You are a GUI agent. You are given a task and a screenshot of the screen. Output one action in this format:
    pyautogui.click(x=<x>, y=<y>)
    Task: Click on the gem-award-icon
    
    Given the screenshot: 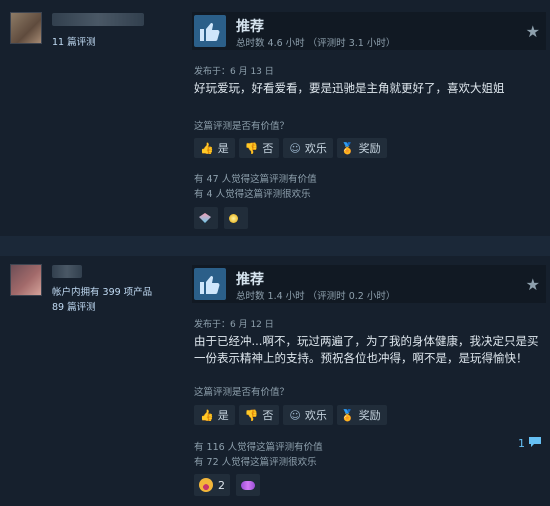 What is the action you would take?
    pyautogui.click(x=205, y=218)
    